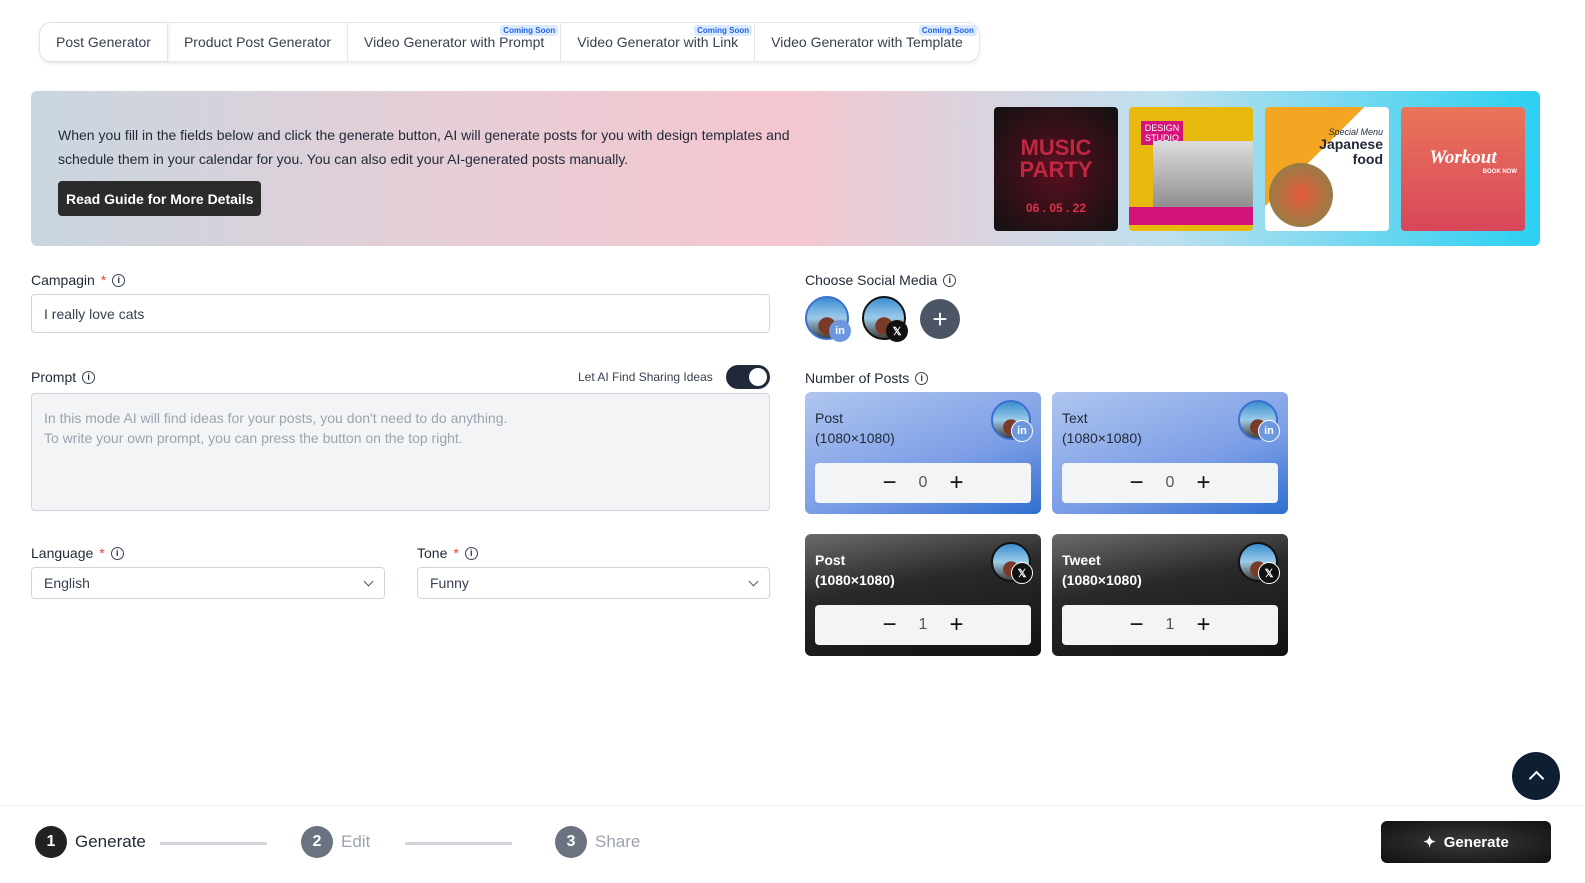 Image resolution: width=1585 pixels, height=883 pixels. I want to click on chevron-up-icon, so click(1536, 778).